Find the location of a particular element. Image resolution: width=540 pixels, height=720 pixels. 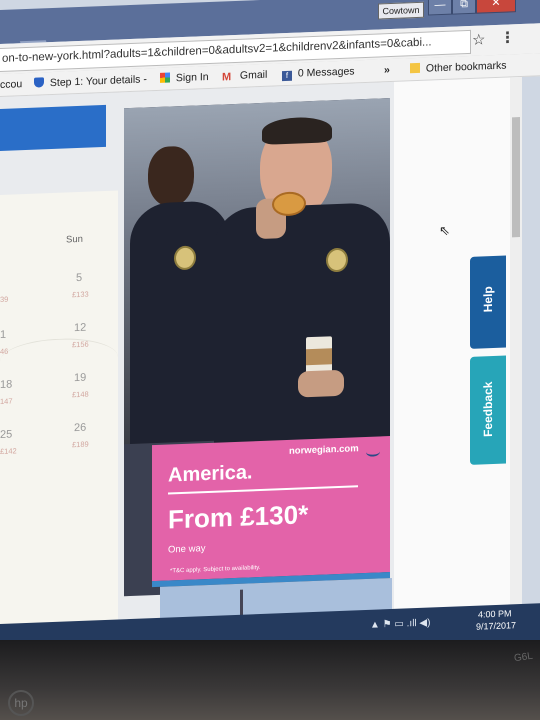

facebook-icon: f is located at coordinates (287, 76).